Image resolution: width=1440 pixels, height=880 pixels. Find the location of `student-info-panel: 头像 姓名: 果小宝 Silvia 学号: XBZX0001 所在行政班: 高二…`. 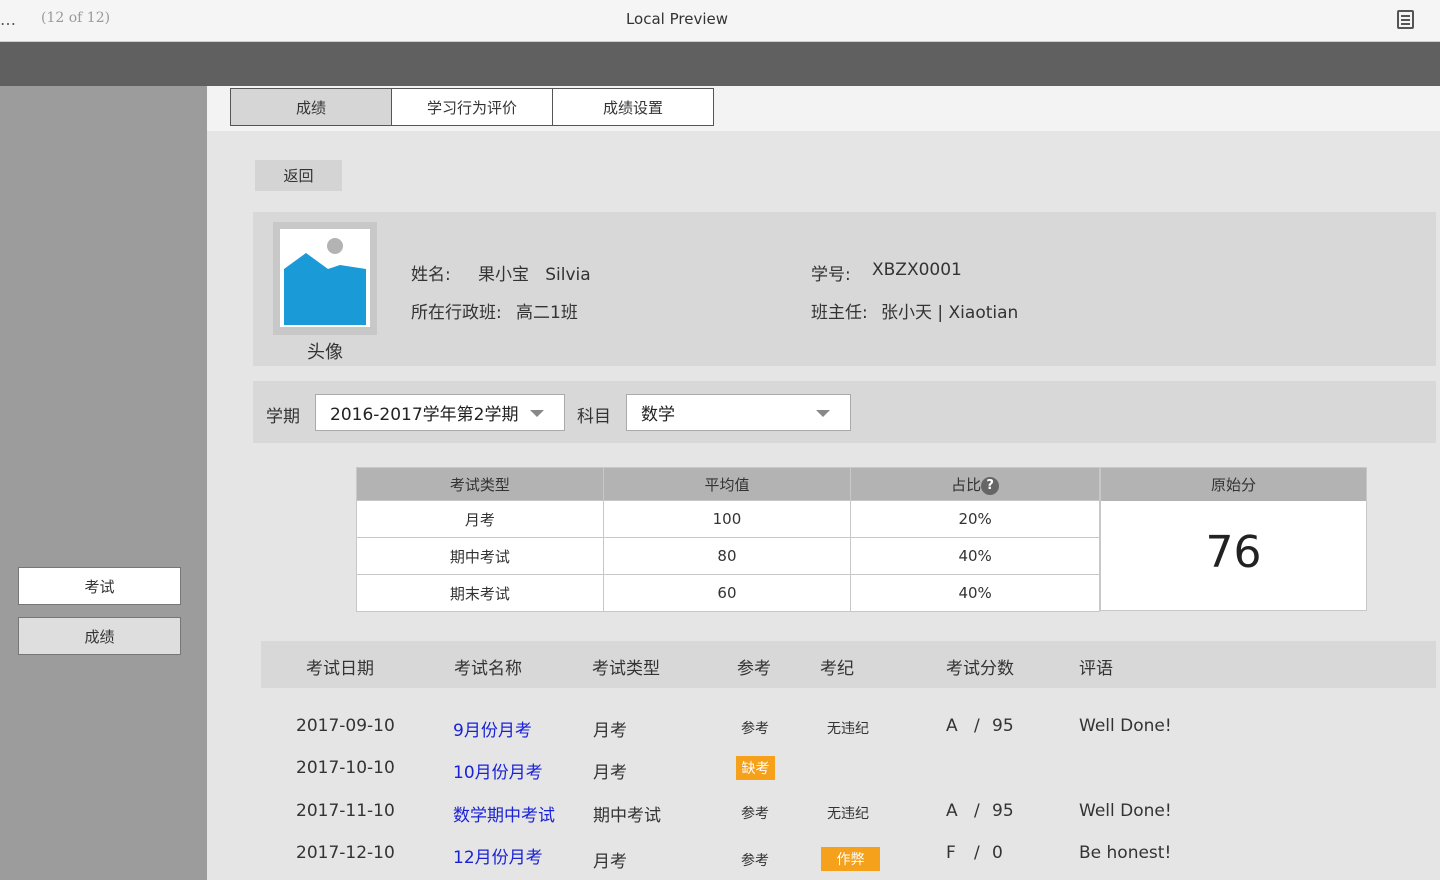

student-info-panel: 头像 姓名: 果小宝 Silvia 学号: XBZX0001 所在行政班: 高二… is located at coordinates (844, 289).